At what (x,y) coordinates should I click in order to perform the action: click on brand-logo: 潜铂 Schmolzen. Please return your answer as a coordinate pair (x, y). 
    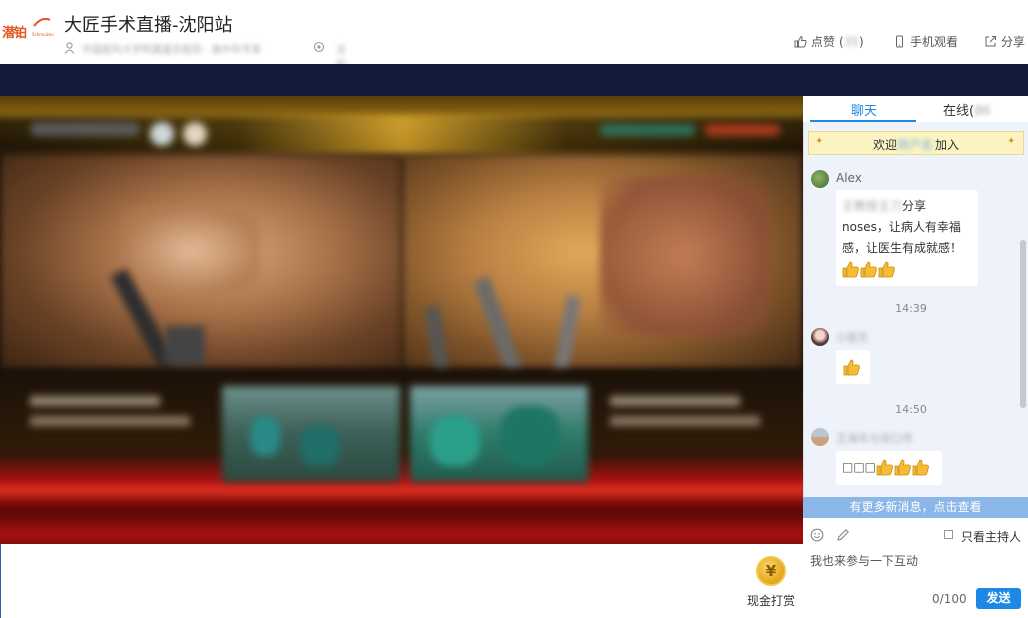
    Looking at the image, I should click on (29, 33).